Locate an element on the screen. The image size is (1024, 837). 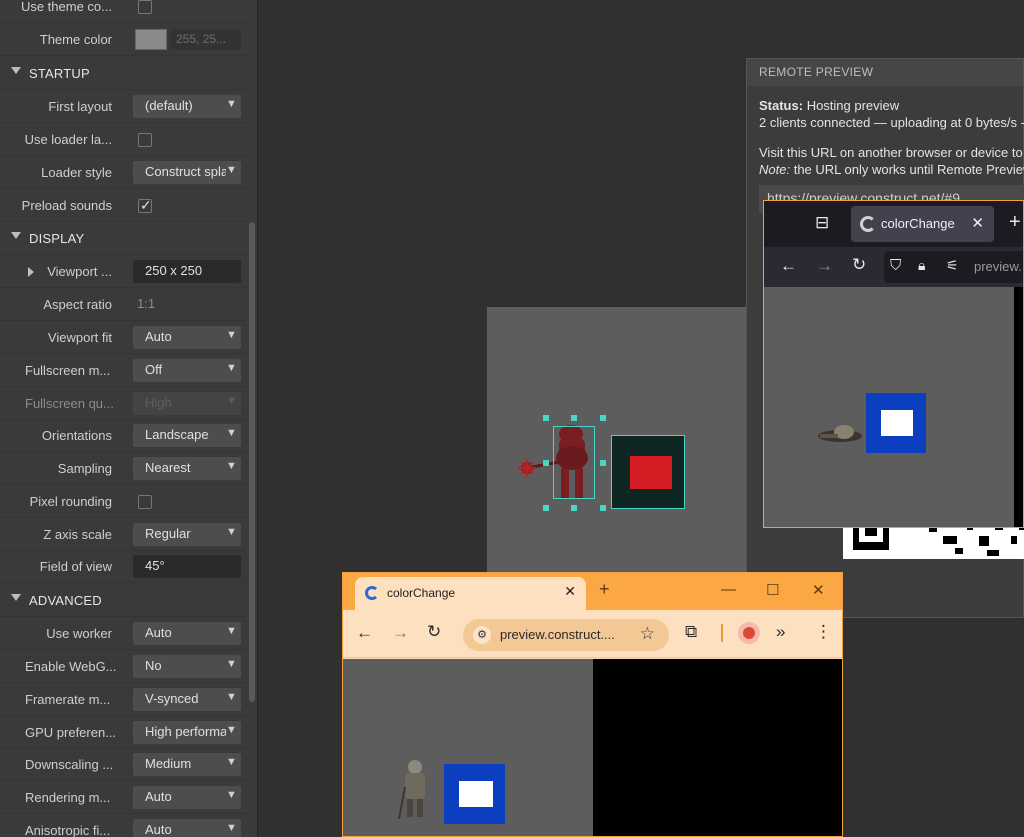
shield-icon: ⛉ is located at coordinates (895, 265).